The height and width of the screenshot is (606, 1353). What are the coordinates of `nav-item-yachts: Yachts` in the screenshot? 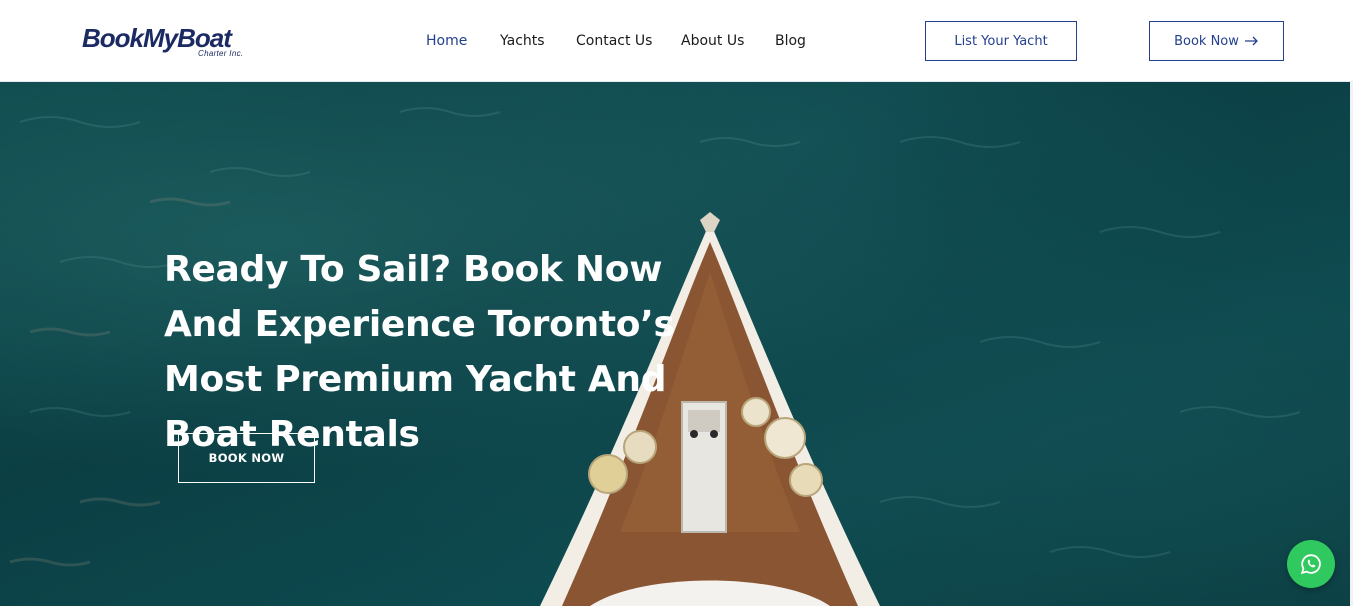 It's located at (522, 41).